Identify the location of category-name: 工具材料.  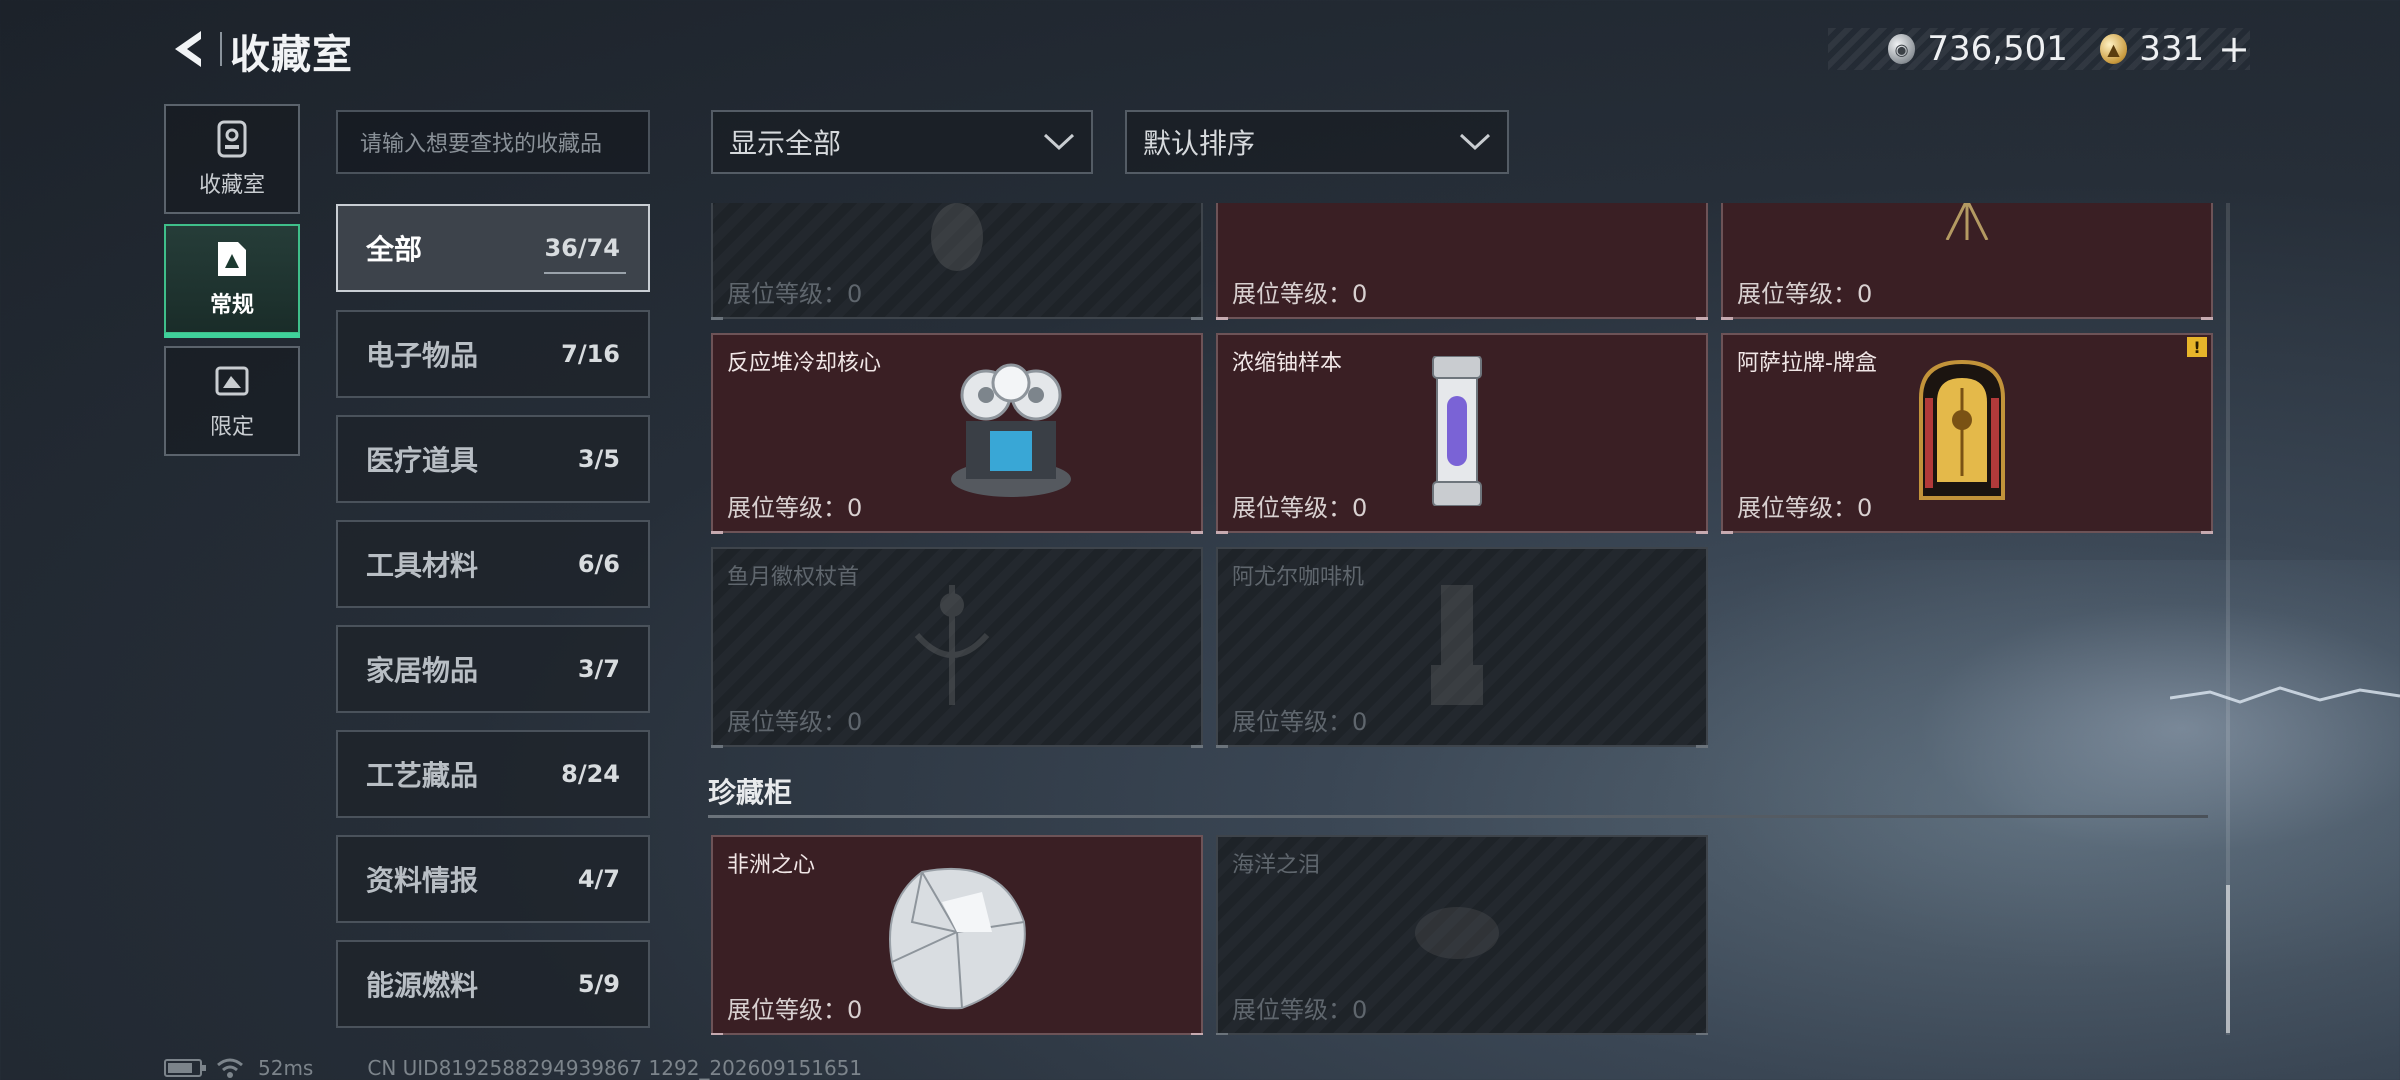
(422, 565).